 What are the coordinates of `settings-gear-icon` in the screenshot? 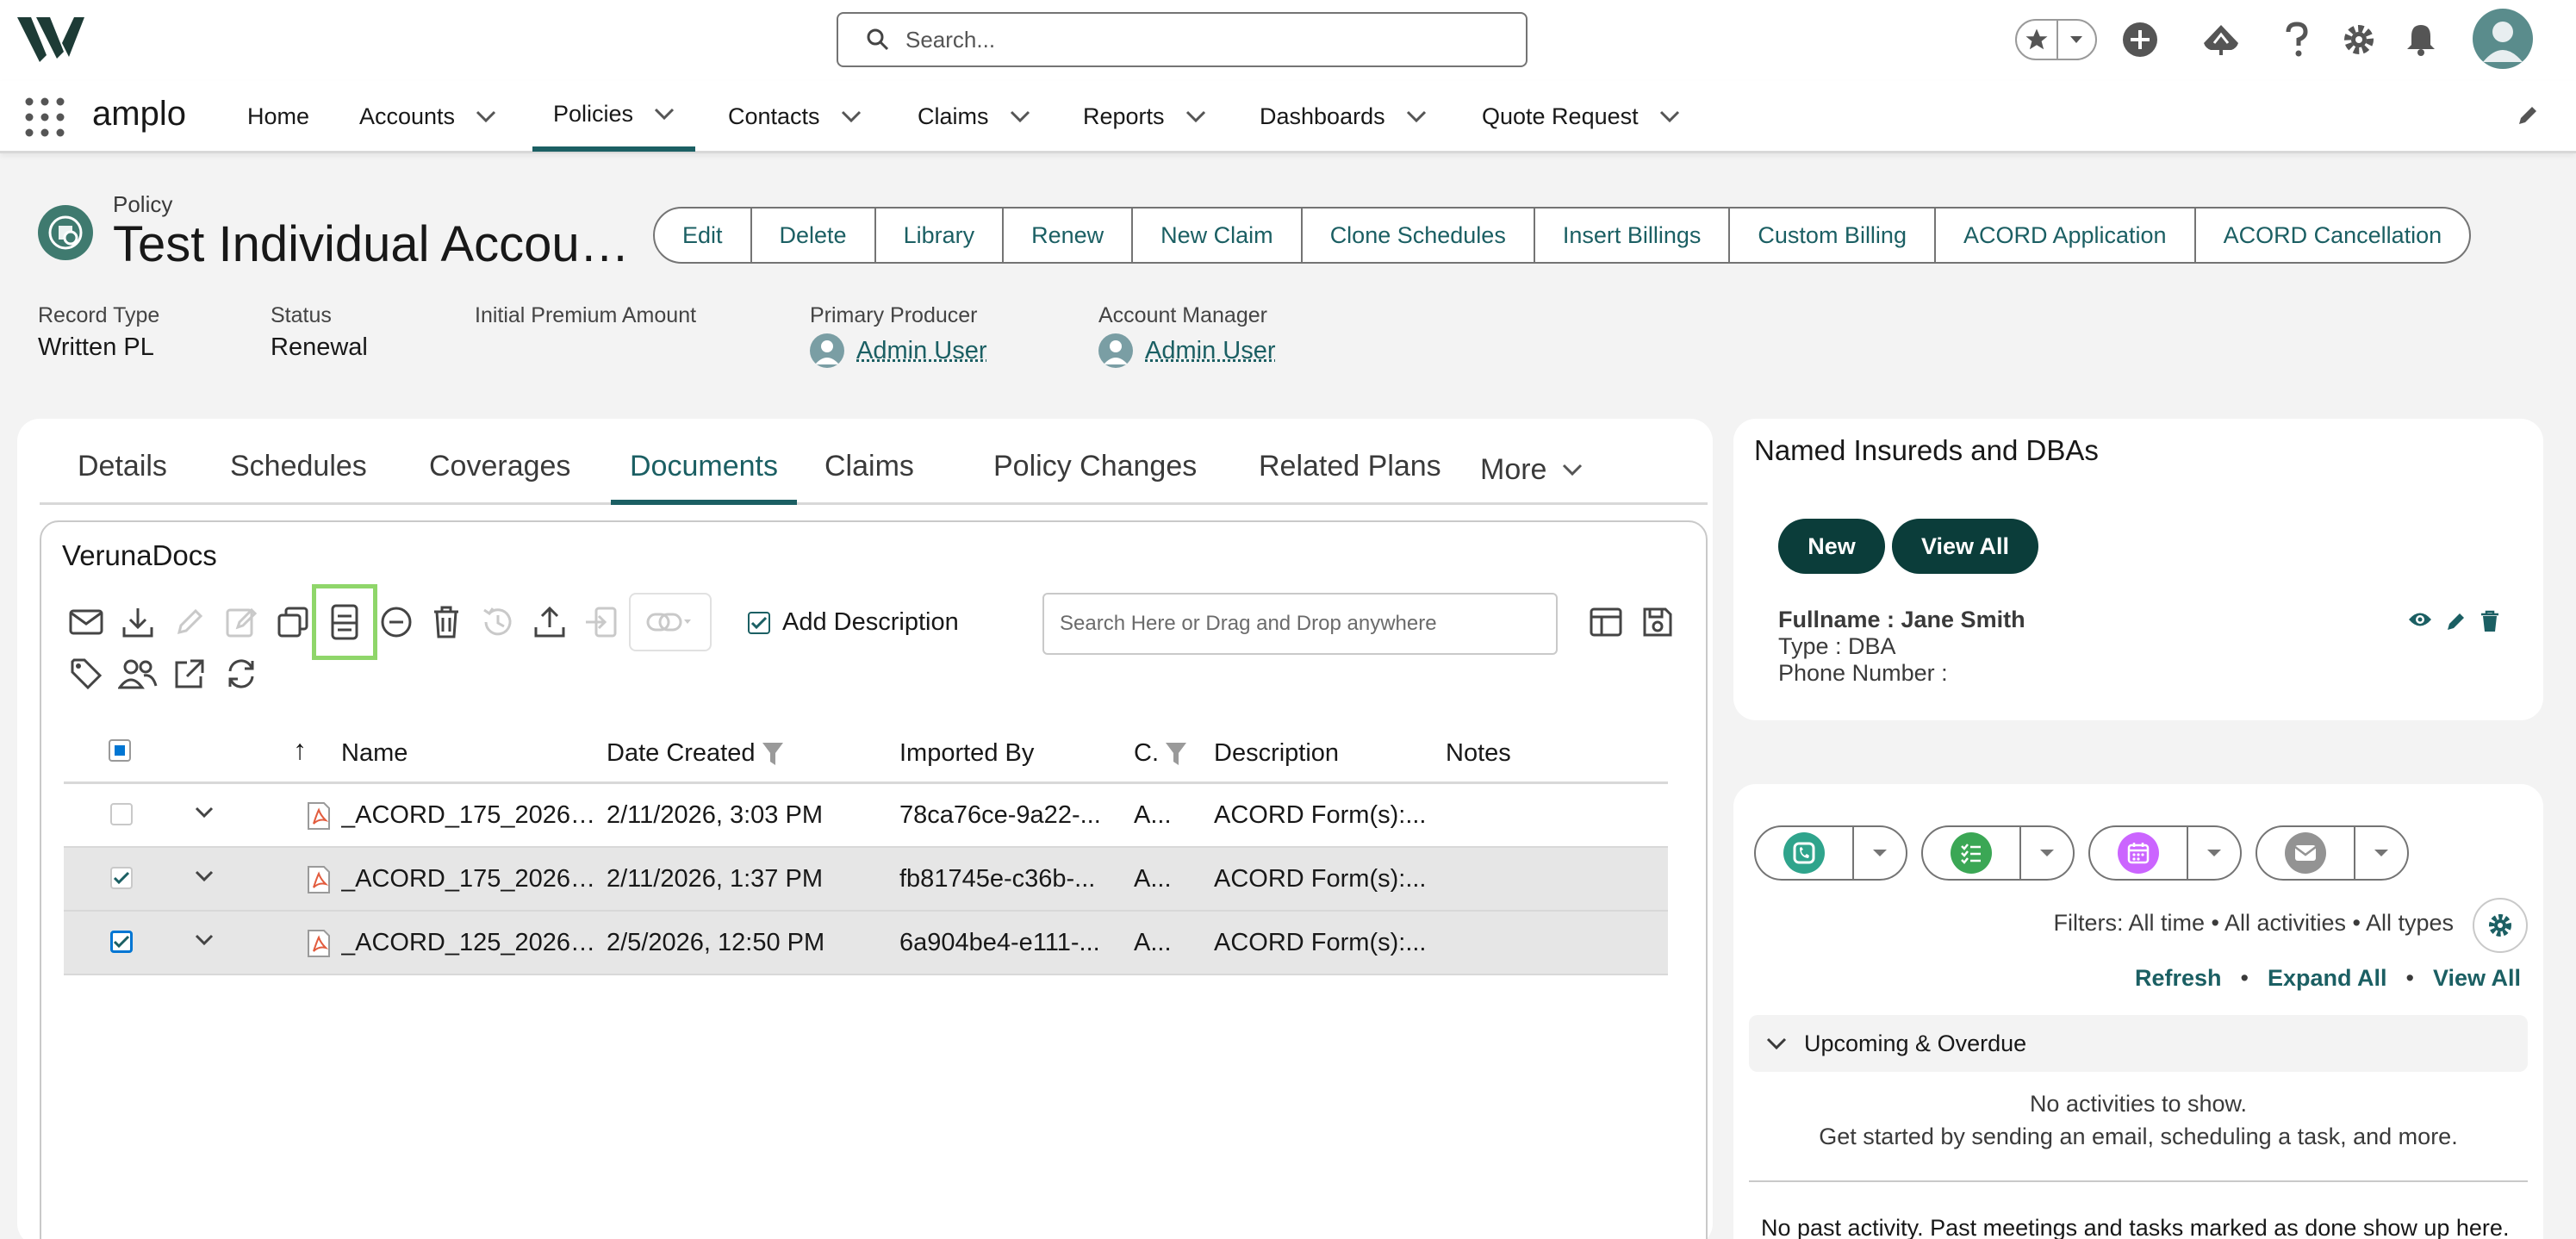 It's located at (2359, 39).